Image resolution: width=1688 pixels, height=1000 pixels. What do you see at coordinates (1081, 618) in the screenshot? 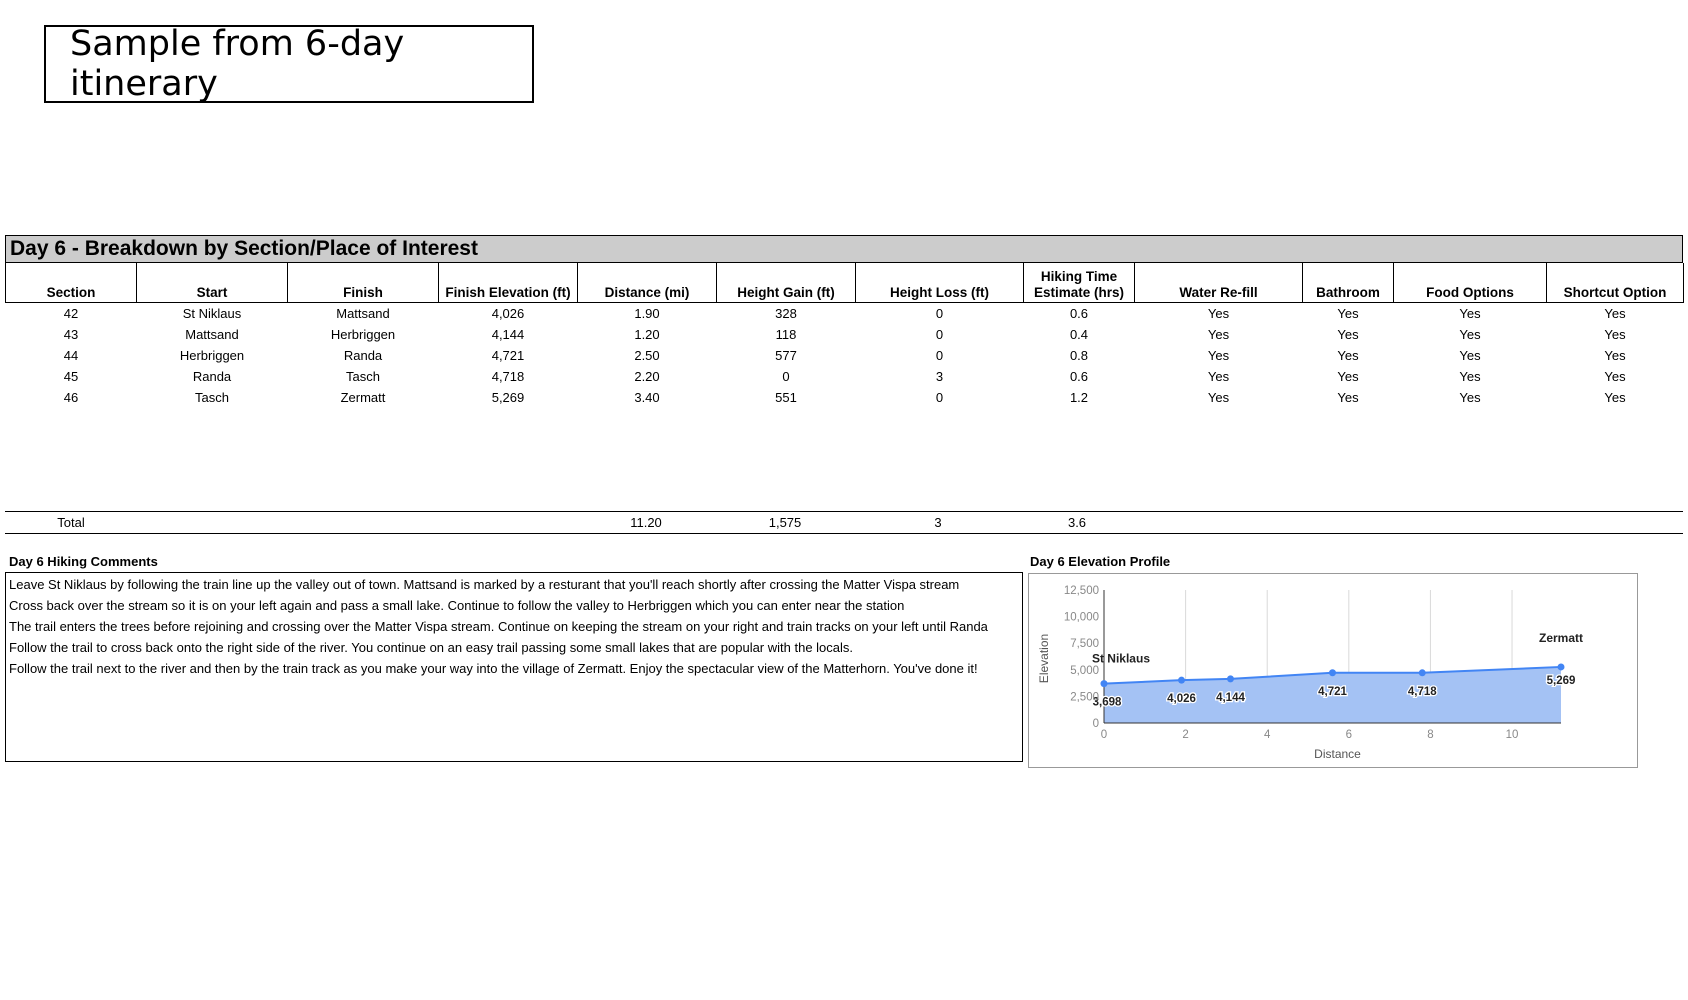
I see `y-tick-label: 10,000` at bounding box center [1081, 618].